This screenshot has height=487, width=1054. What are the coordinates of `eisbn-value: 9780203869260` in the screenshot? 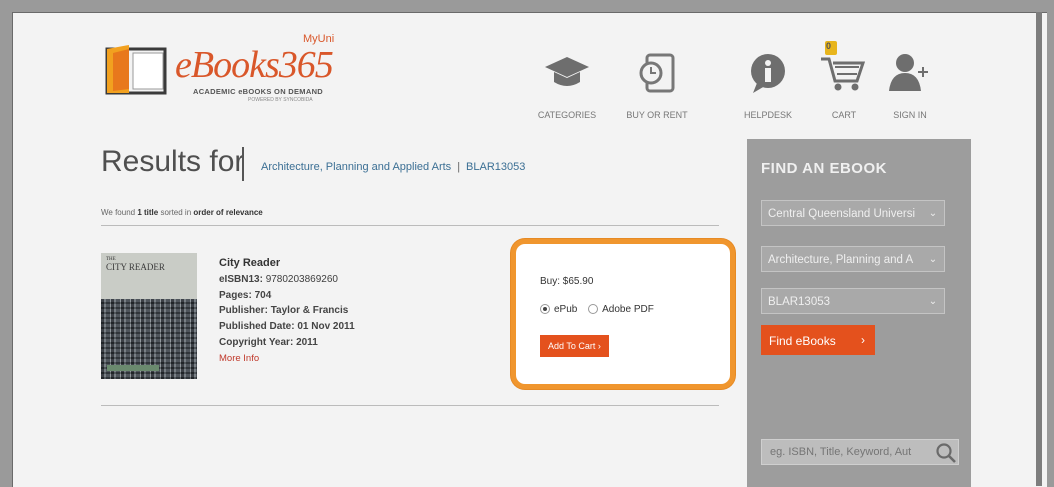 It's located at (301, 279).